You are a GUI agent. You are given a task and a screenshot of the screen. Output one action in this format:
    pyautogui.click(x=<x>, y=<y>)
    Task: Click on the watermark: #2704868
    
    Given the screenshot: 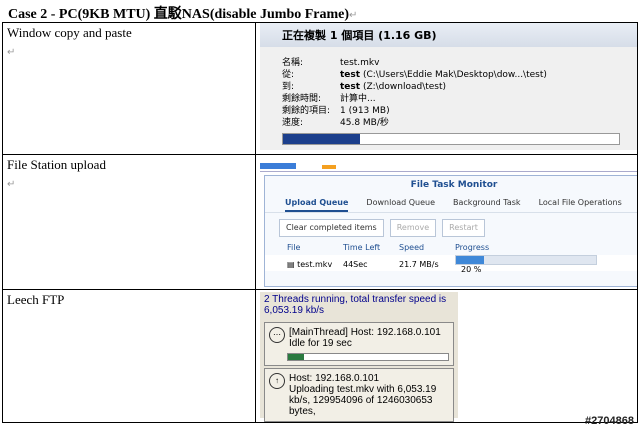 What is the action you would take?
    pyautogui.click(x=609, y=421)
    